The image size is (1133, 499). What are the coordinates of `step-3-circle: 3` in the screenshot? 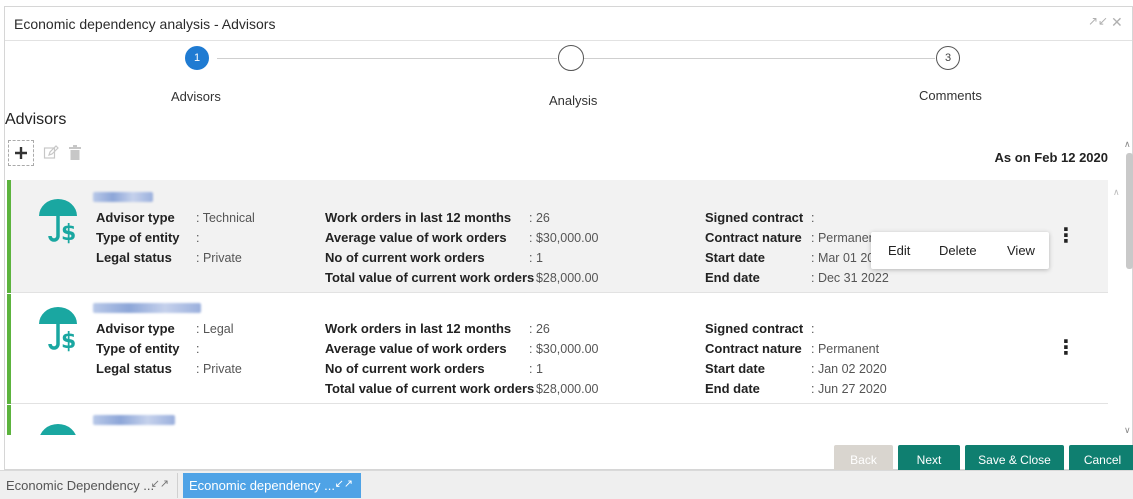 It's located at (948, 58).